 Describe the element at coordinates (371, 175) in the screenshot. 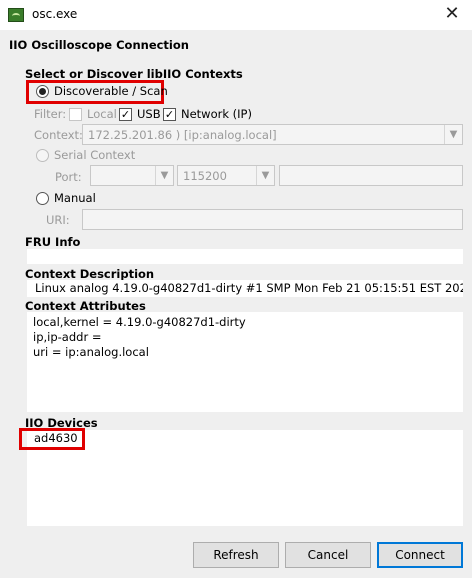

I see `serial-extra-field` at that location.